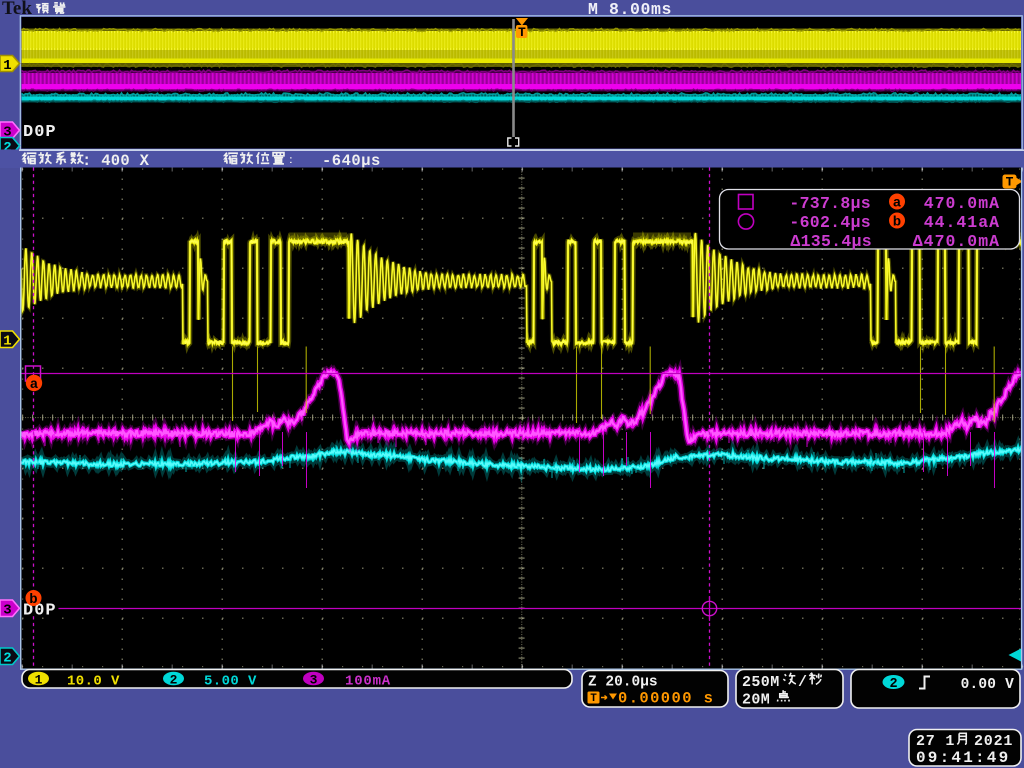  I want to click on svg-text: 20M, so click(756, 700).